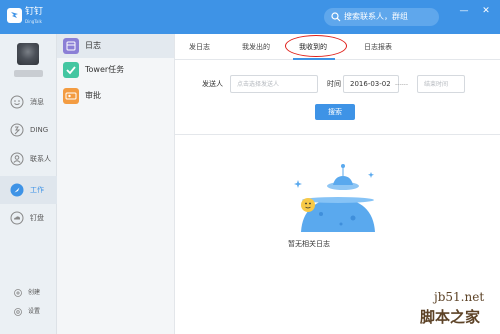 This screenshot has height=334, width=500. What do you see at coordinates (71, 70) in the screenshot?
I see `check-icon` at bounding box center [71, 70].